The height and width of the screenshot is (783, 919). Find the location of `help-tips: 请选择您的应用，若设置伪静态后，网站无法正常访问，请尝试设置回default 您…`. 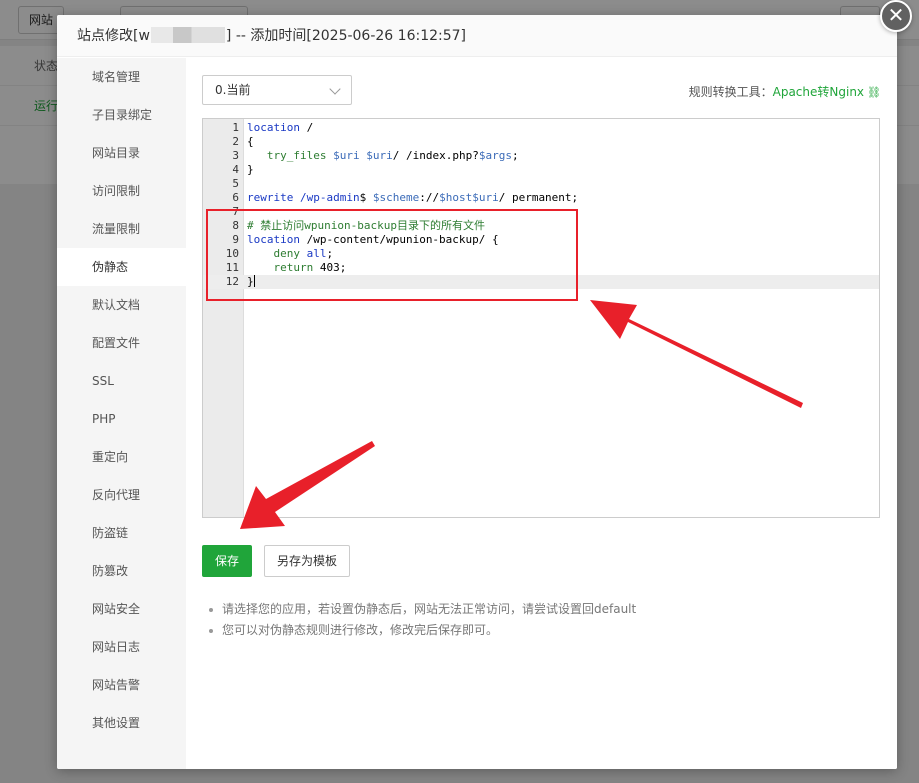

help-tips: 请选择您的应用，若设置伪静态后，网站无法正常访问，请尝试设置回default 您… is located at coordinates (421, 620).